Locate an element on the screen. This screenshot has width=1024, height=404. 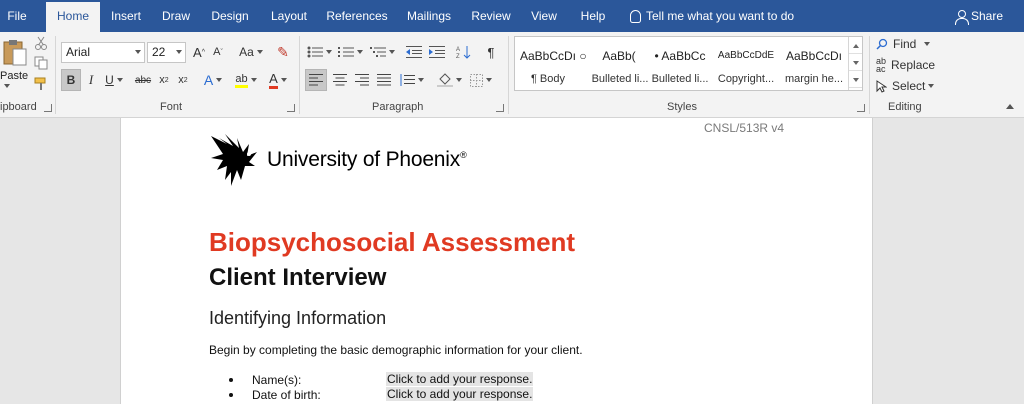
tab-layout: Layout is located at coordinates (289, 16).